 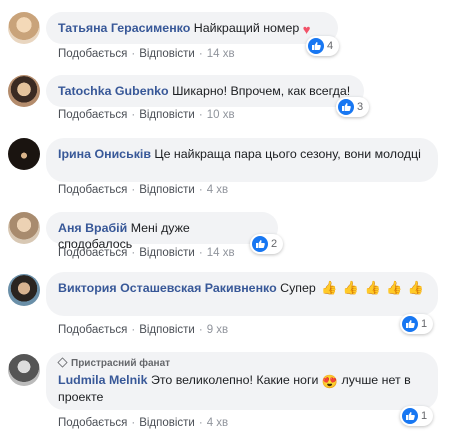 I want to click on comment-author: Ludmila Melnik, so click(x=103, y=380).